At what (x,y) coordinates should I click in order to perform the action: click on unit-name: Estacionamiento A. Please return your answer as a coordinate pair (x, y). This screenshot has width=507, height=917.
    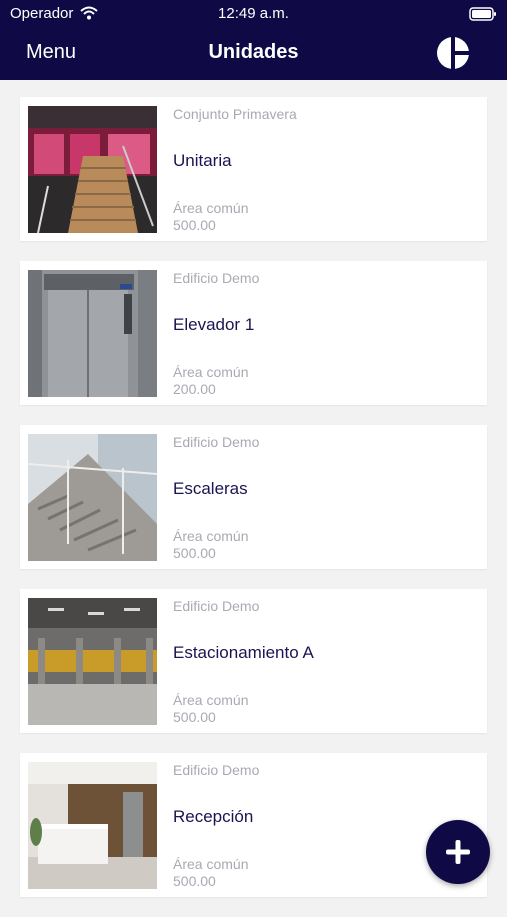
    Looking at the image, I should click on (243, 652).